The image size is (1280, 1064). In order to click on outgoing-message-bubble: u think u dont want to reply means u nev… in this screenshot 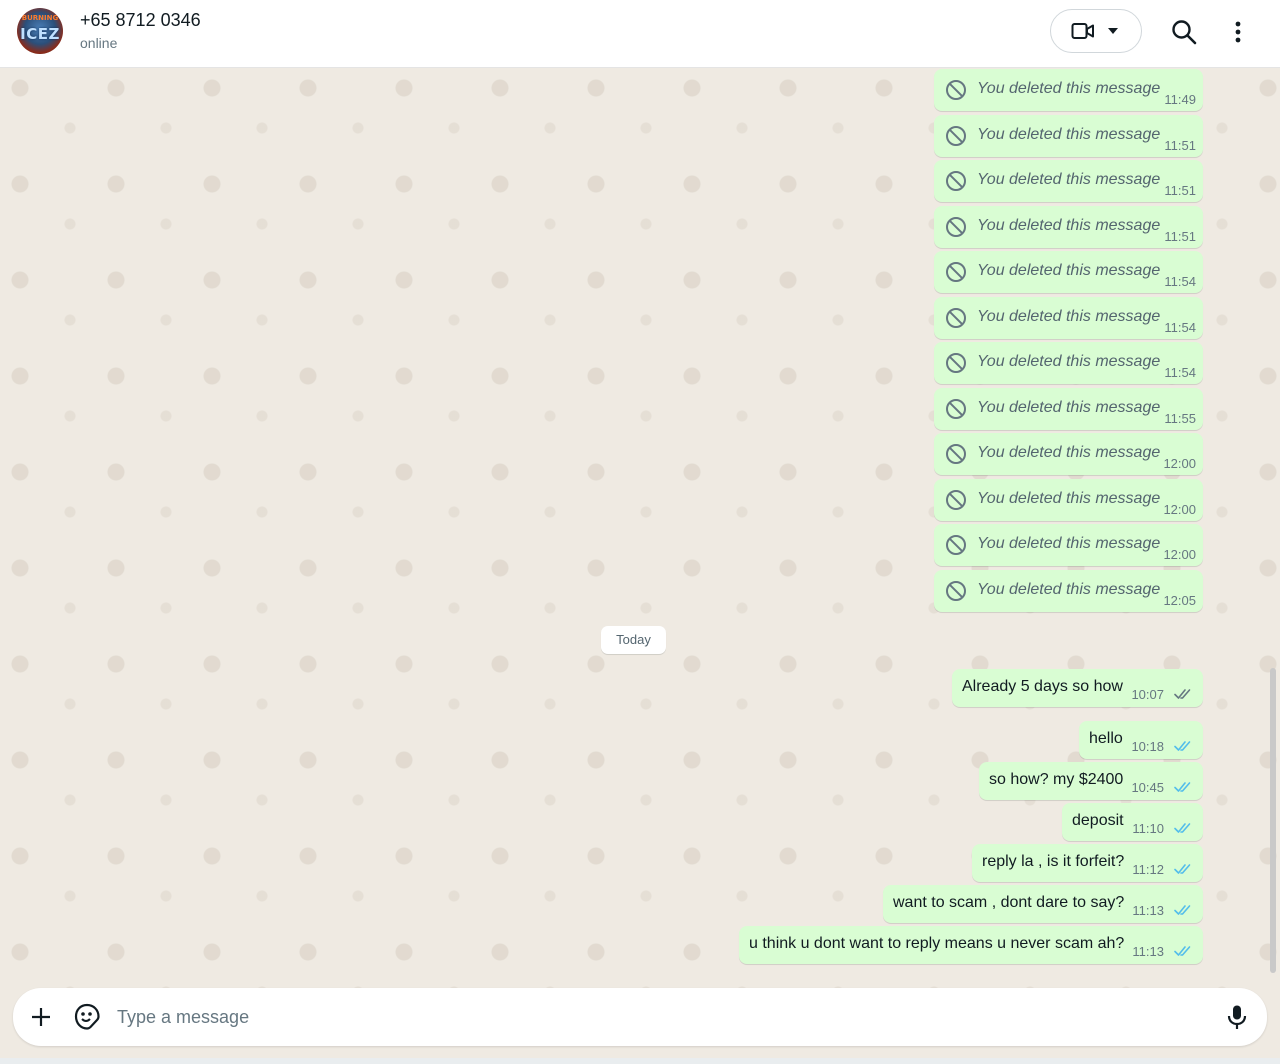, I will do `click(971, 945)`.